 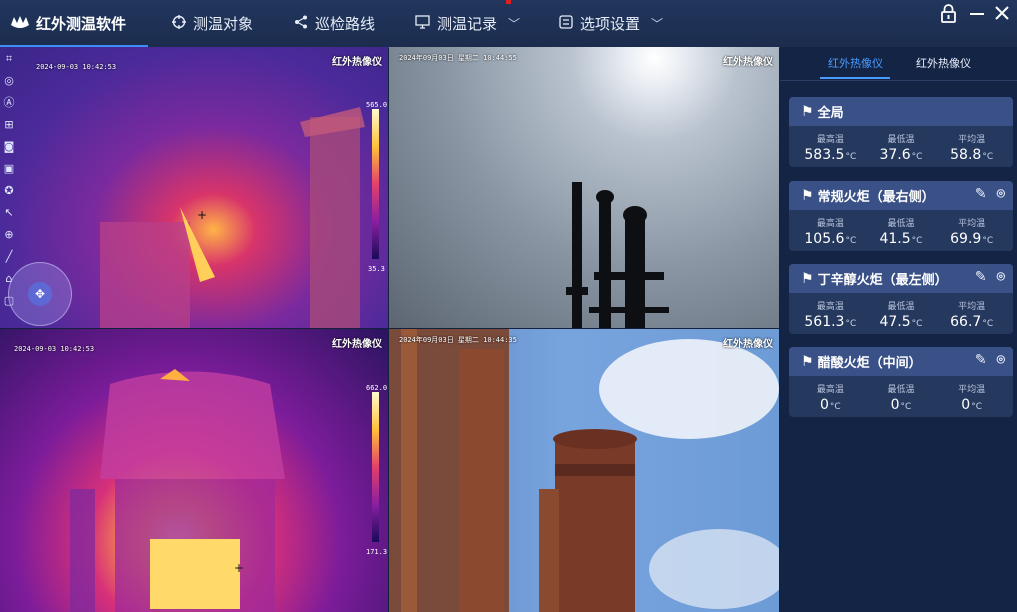 I want to click on temperature-colorbar, so click(x=375, y=184).